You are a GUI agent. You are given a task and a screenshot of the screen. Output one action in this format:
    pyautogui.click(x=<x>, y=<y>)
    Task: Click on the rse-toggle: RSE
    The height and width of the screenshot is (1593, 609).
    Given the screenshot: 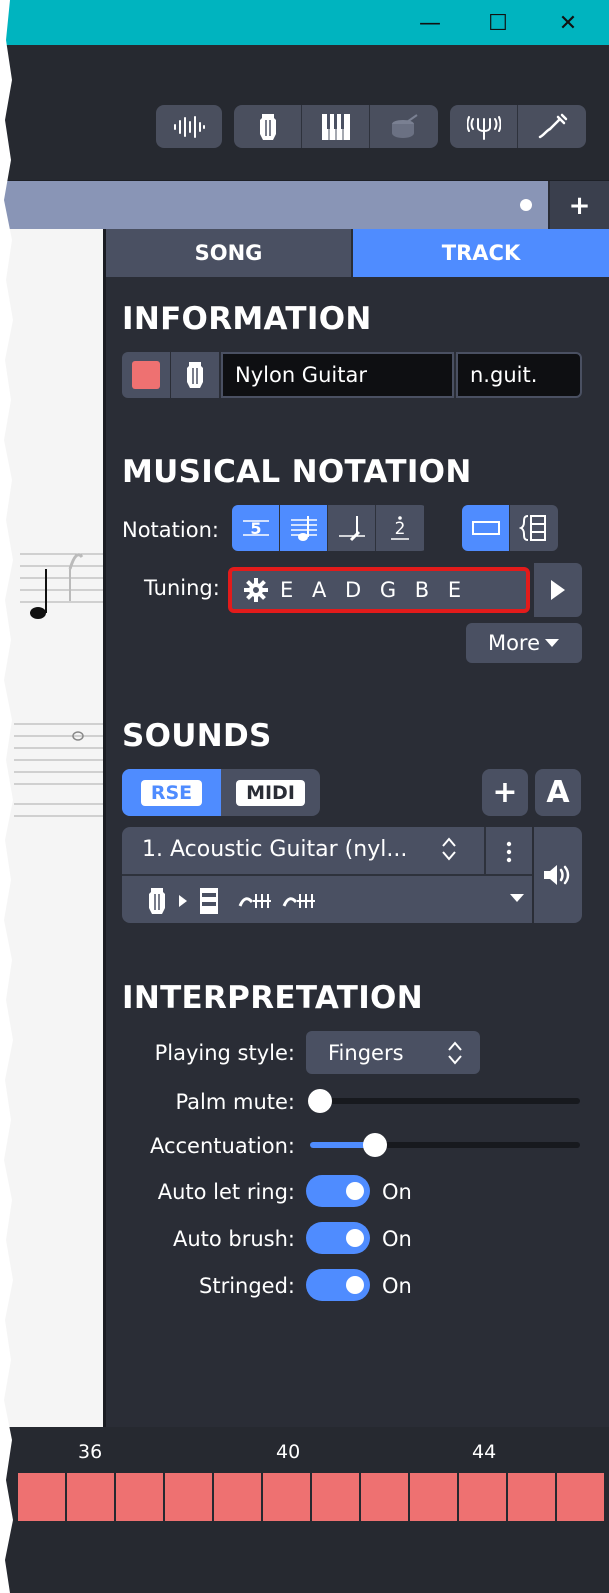 What is the action you would take?
    pyautogui.click(x=171, y=792)
    